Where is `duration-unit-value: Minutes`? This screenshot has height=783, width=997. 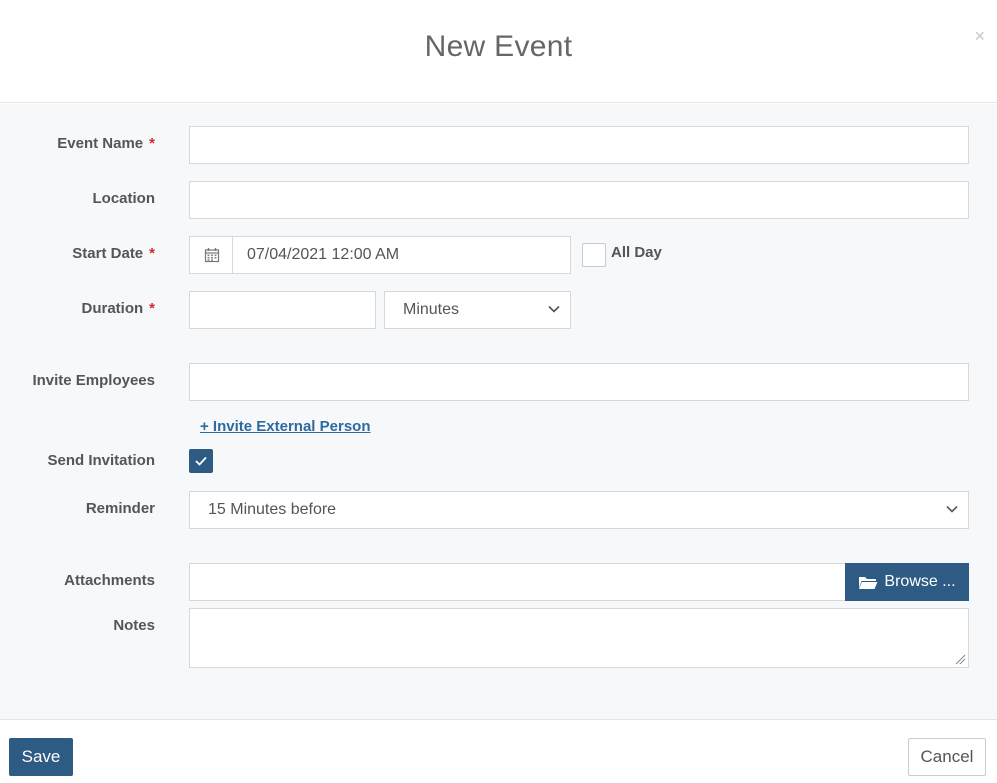 duration-unit-value: Minutes is located at coordinates (431, 309).